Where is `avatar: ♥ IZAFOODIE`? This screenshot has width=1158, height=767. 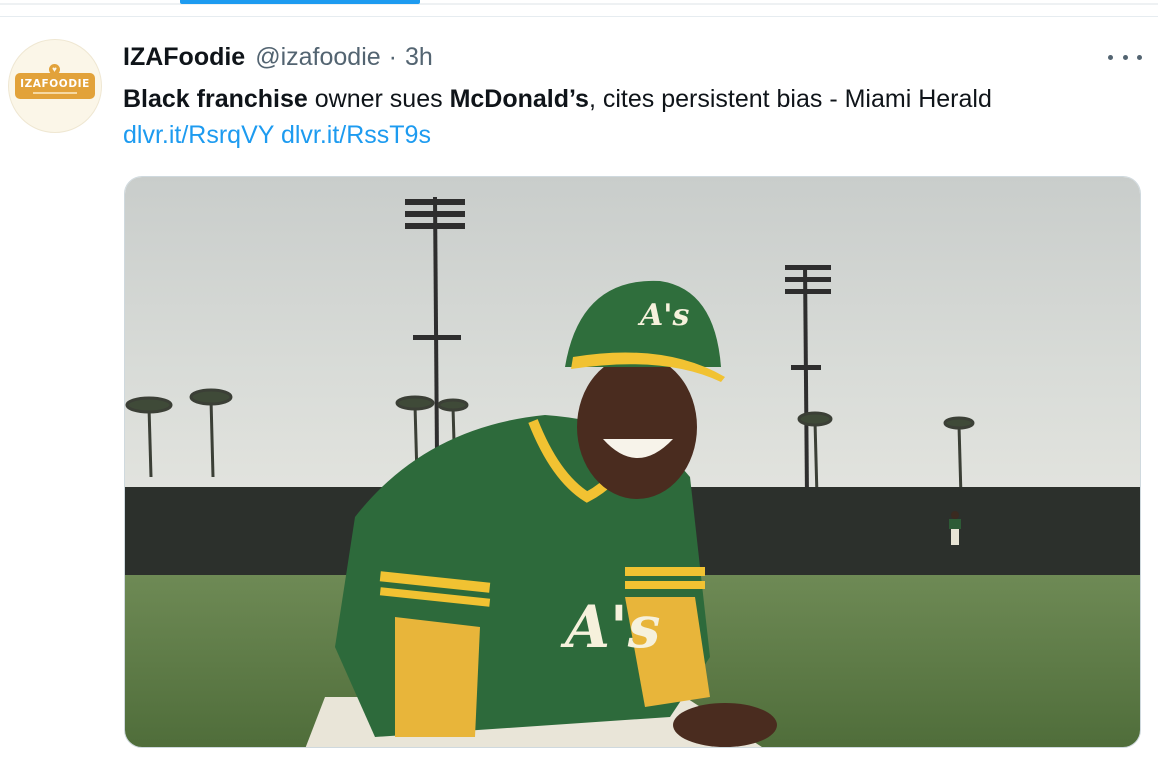 avatar: ♥ IZAFOODIE is located at coordinates (55, 86).